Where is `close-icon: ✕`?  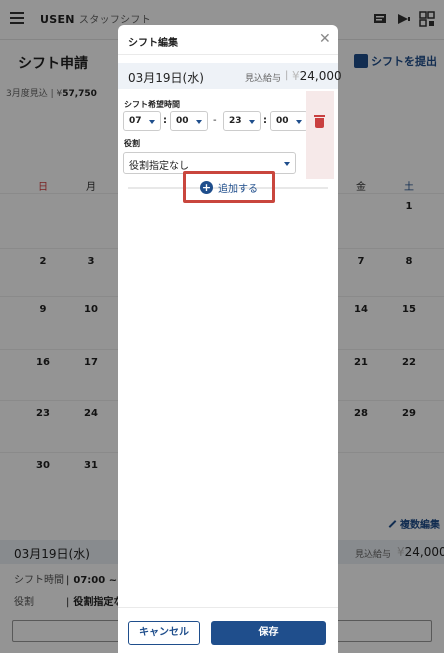 close-icon: ✕ is located at coordinates (325, 39).